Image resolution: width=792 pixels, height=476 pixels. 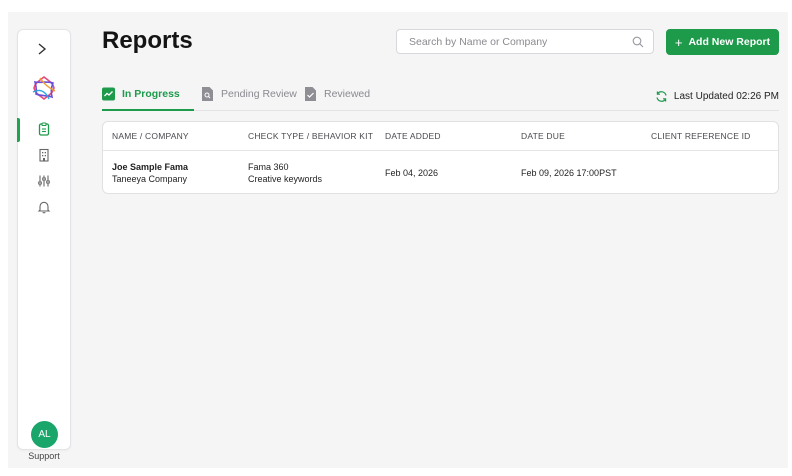 What do you see at coordinates (259, 94) in the screenshot?
I see `tab-label: Pending Review` at bounding box center [259, 94].